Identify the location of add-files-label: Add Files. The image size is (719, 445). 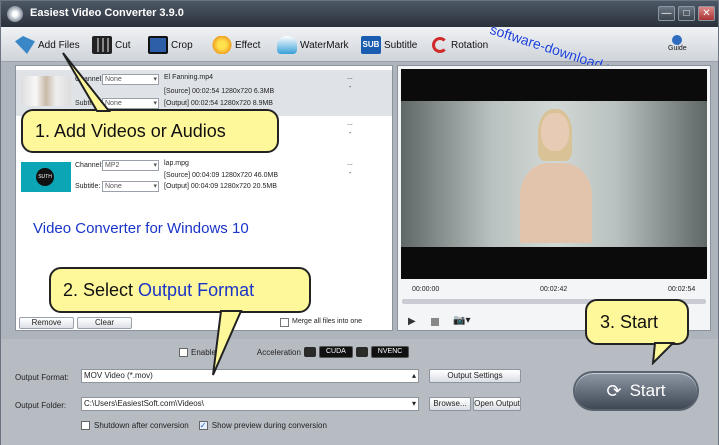
(59, 45).